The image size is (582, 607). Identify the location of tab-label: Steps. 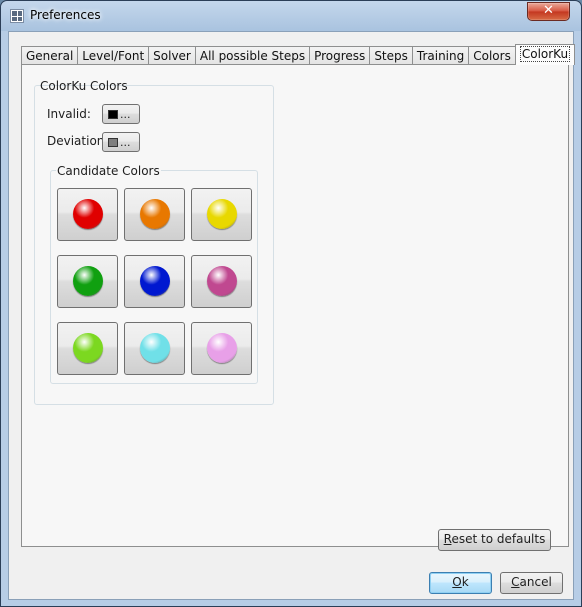
(391, 56).